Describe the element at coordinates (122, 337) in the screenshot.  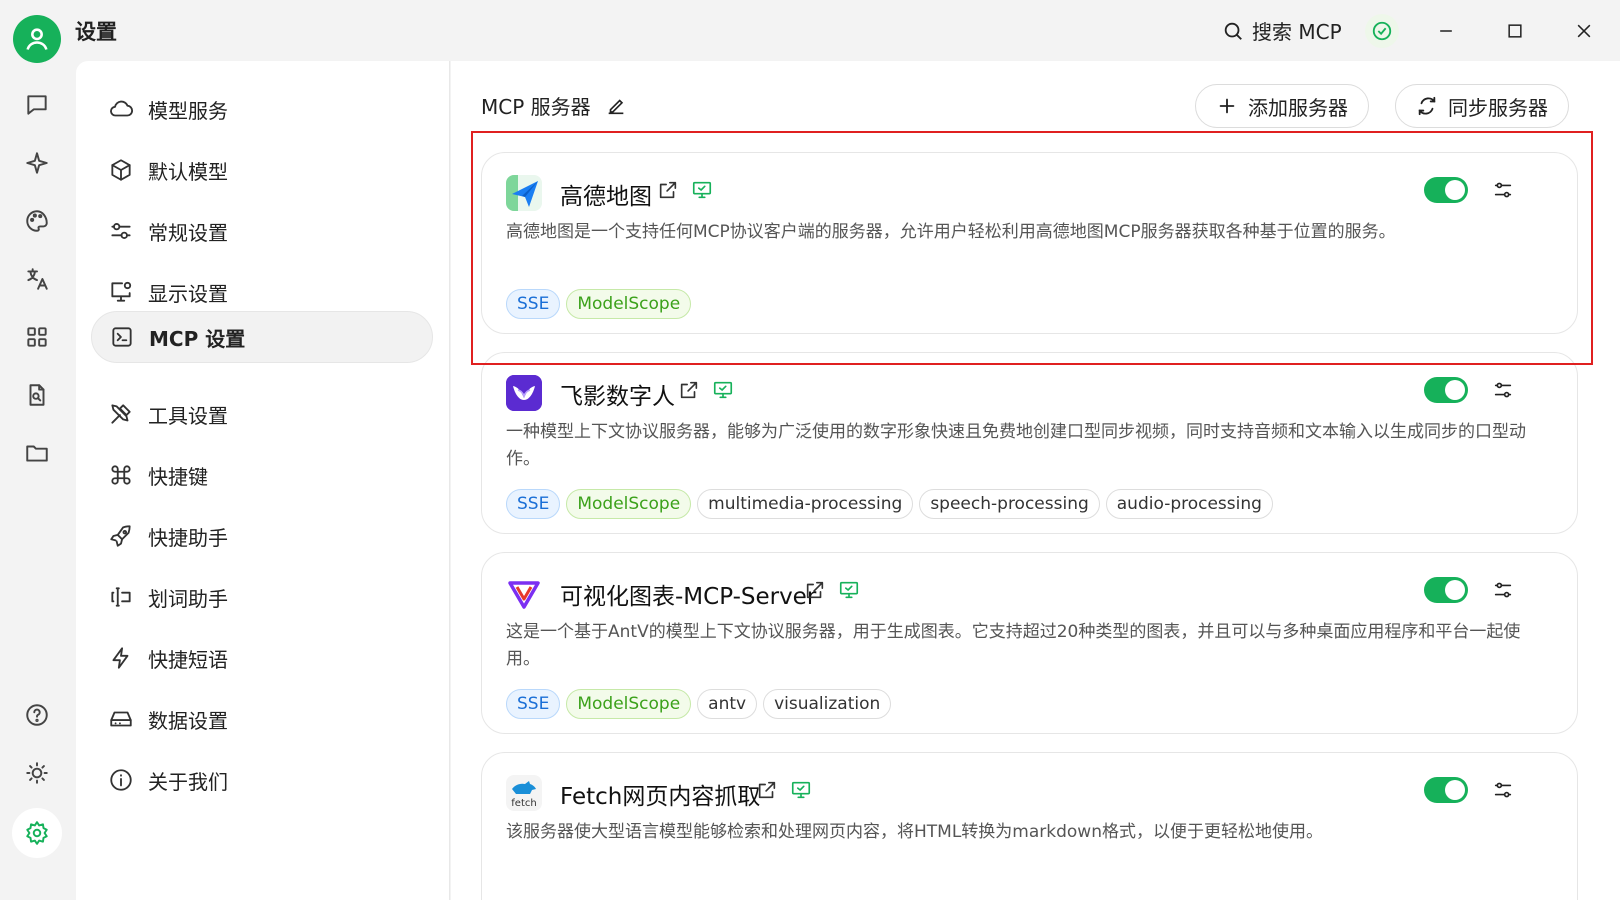
I see `terminal-icon` at that location.